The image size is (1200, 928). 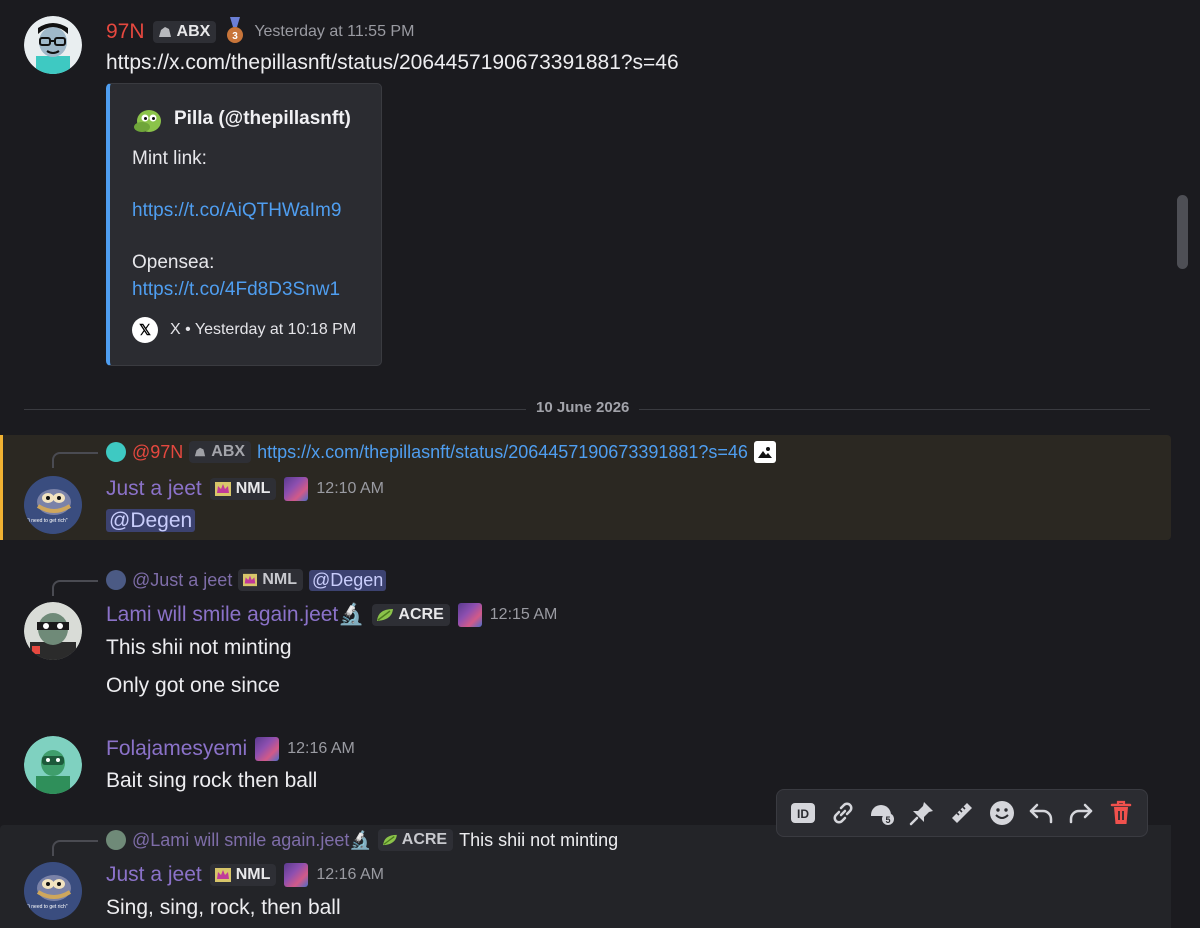 I want to click on scrollbar-track, so click(x=1183, y=464).